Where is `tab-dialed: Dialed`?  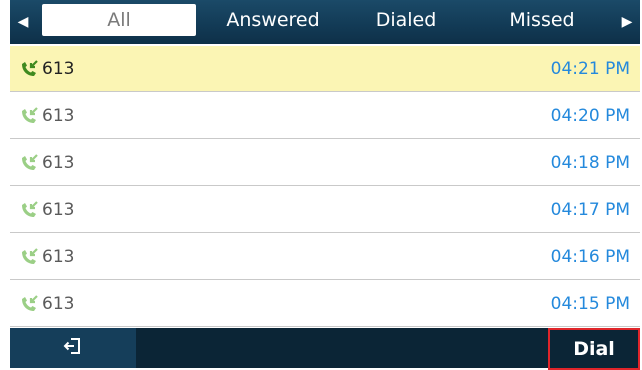
tab-dialed: Dialed is located at coordinates (406, 20).